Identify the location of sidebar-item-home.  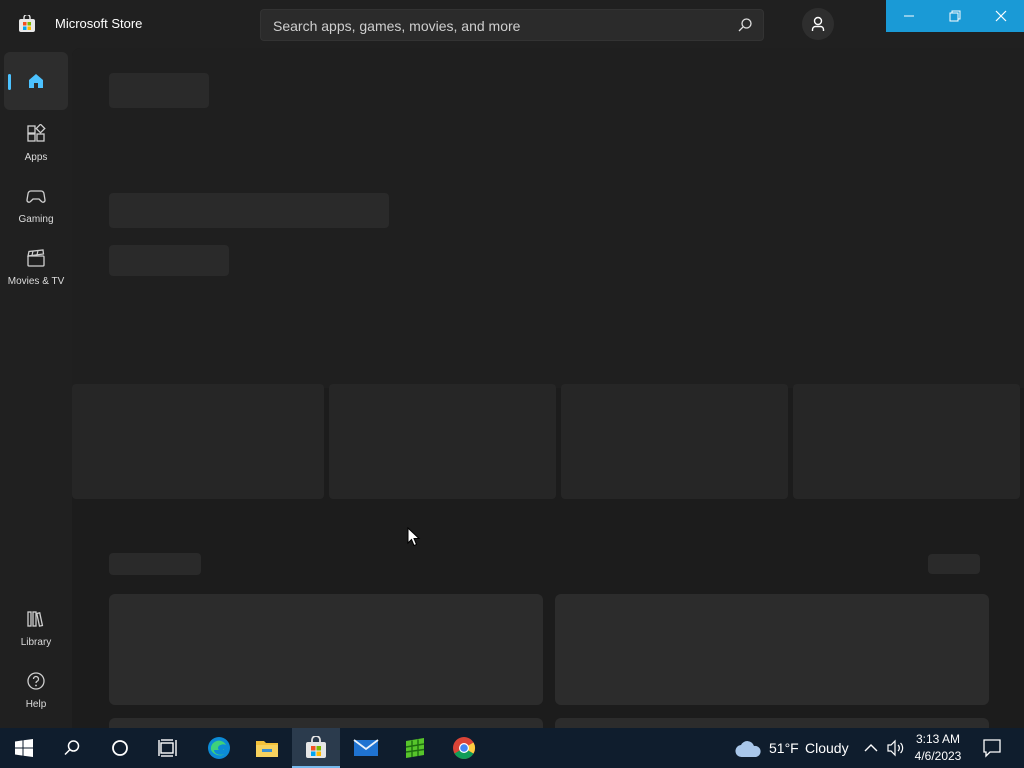
(36, 81).